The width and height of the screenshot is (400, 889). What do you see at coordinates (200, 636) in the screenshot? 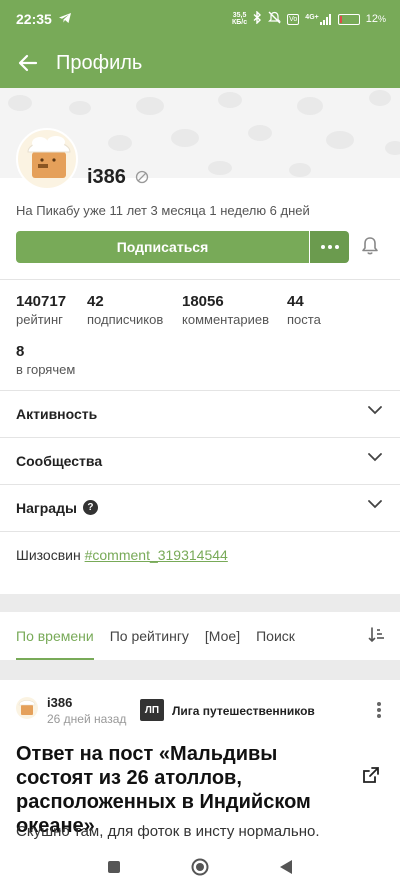
I see `sort-tabs: По времени По рейтингу [Мое] Поиск` at bounding box center [200, 636].